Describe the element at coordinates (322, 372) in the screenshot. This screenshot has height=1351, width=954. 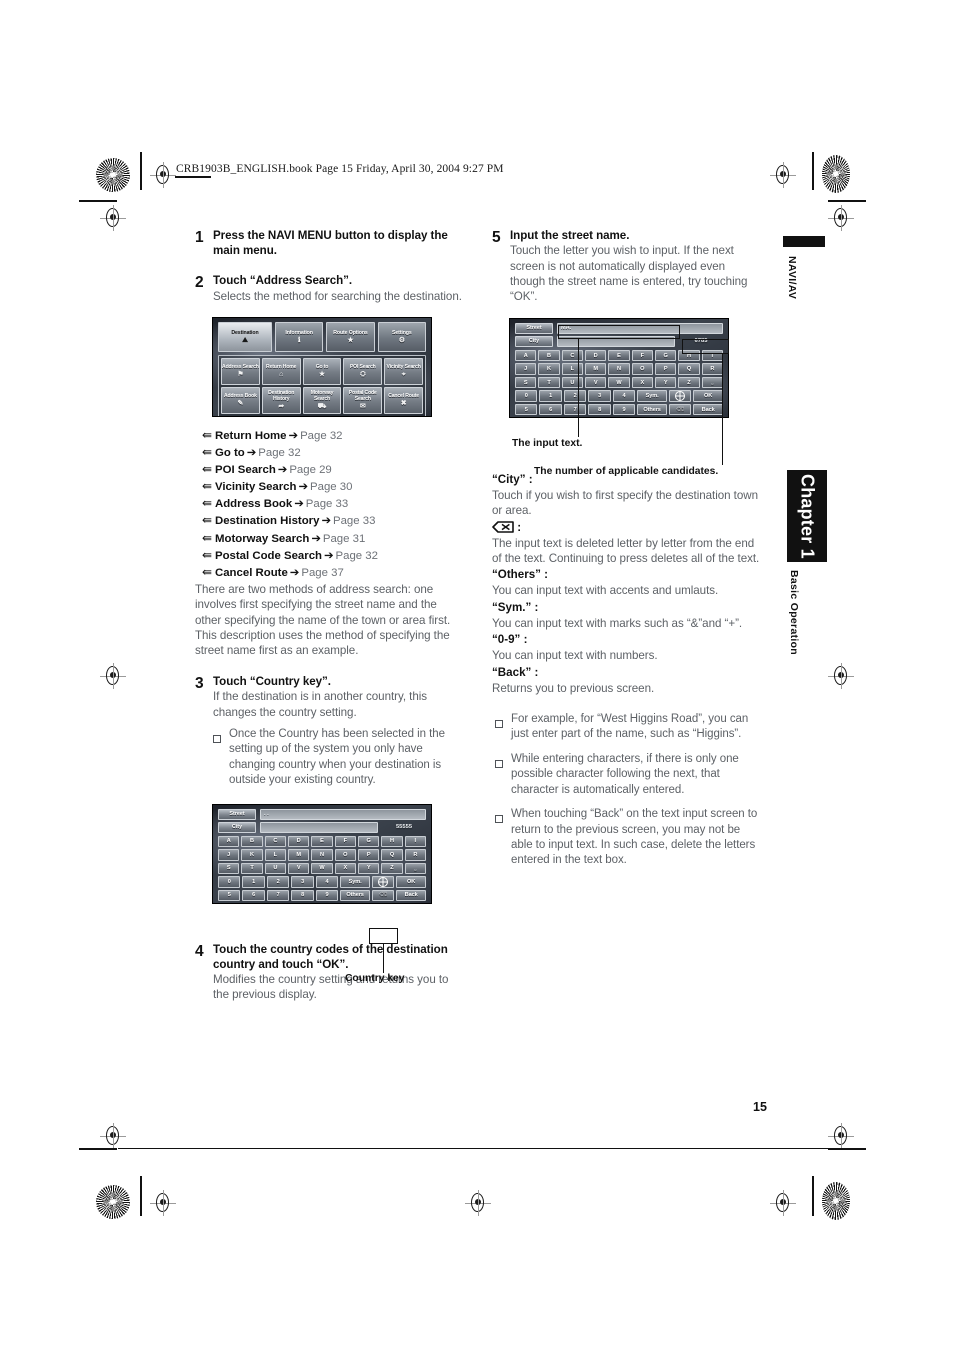
I see `menu-key-go-to: Go to ★` at that location.